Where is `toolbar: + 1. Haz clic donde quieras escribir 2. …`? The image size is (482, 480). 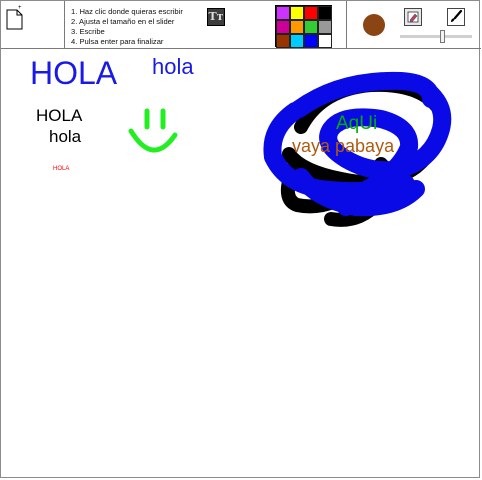 toolbar: + 1. Haz clic donde quieras escribir 2. … is located at coordinates (241, 25).